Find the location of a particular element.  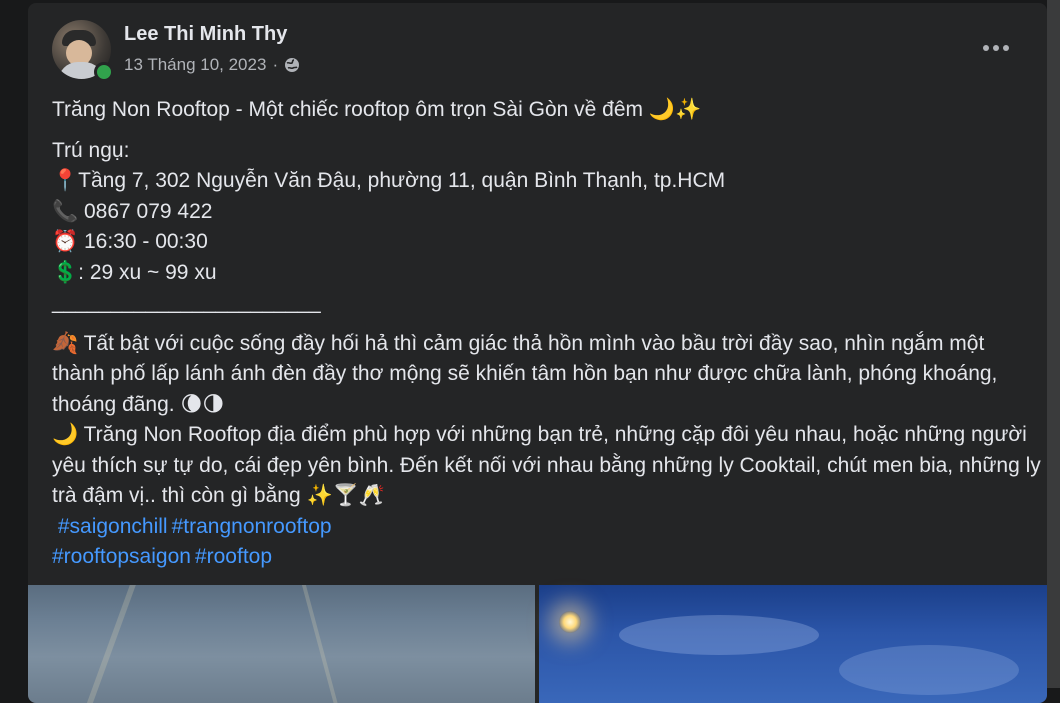

price-line: 💲: 29 xu ~ 99 xu is located at coordinates (134, 272).